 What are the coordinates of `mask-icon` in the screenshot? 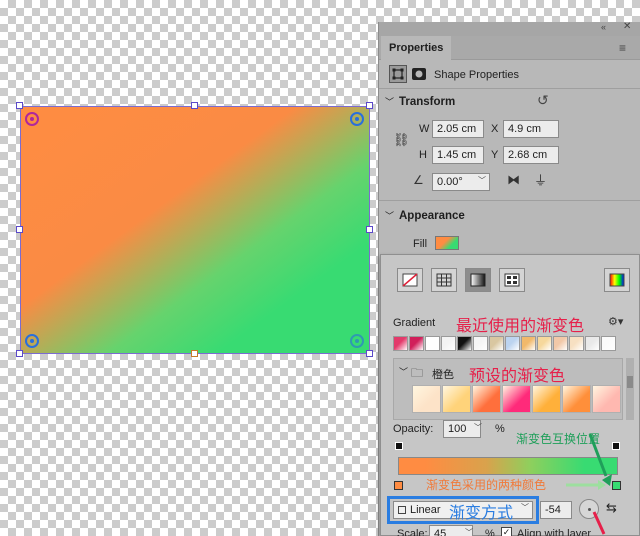 It's located at (419, 74).